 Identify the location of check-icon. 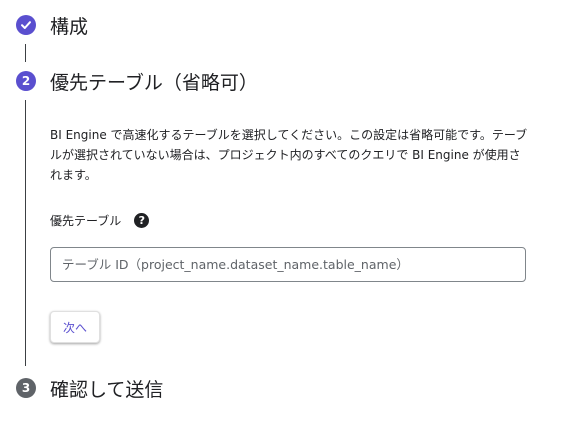
(26, 25).